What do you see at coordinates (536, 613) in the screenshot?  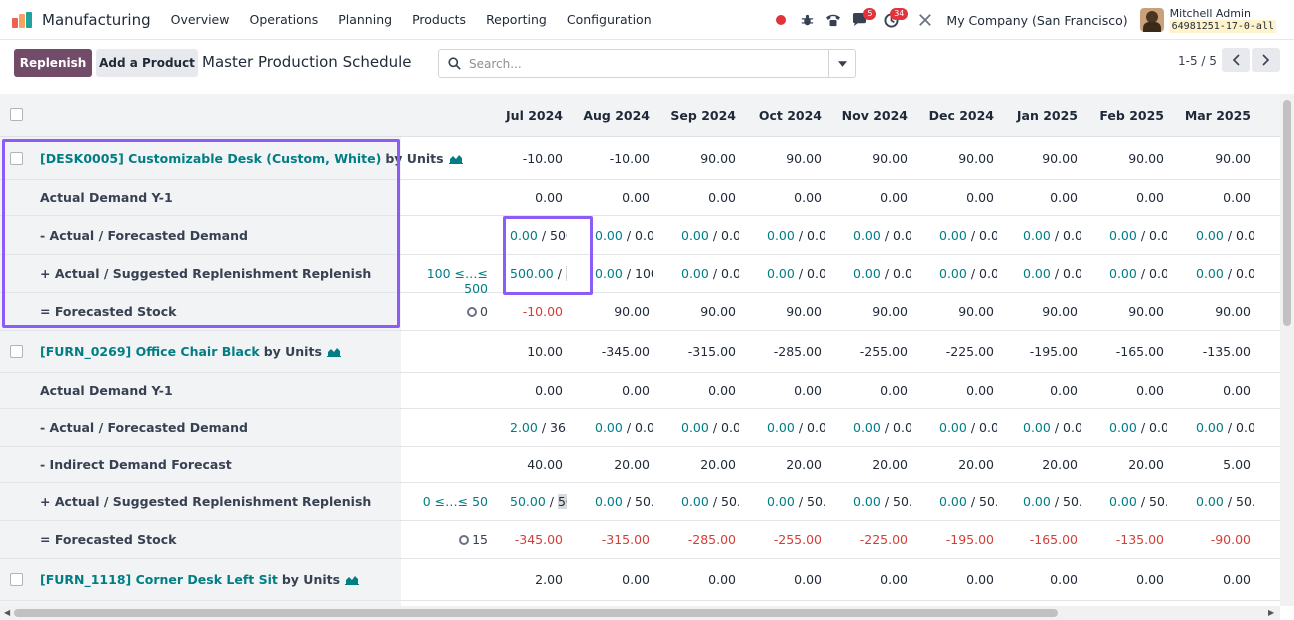 I see `horizontal-scroll-thumb` at bounding box center [536, 613].